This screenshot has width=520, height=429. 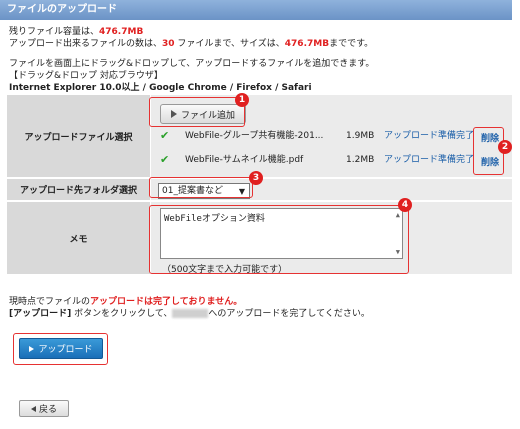 I want to click on folder-label: アップロード先フォルダ選択, so click(x=78, y=189).